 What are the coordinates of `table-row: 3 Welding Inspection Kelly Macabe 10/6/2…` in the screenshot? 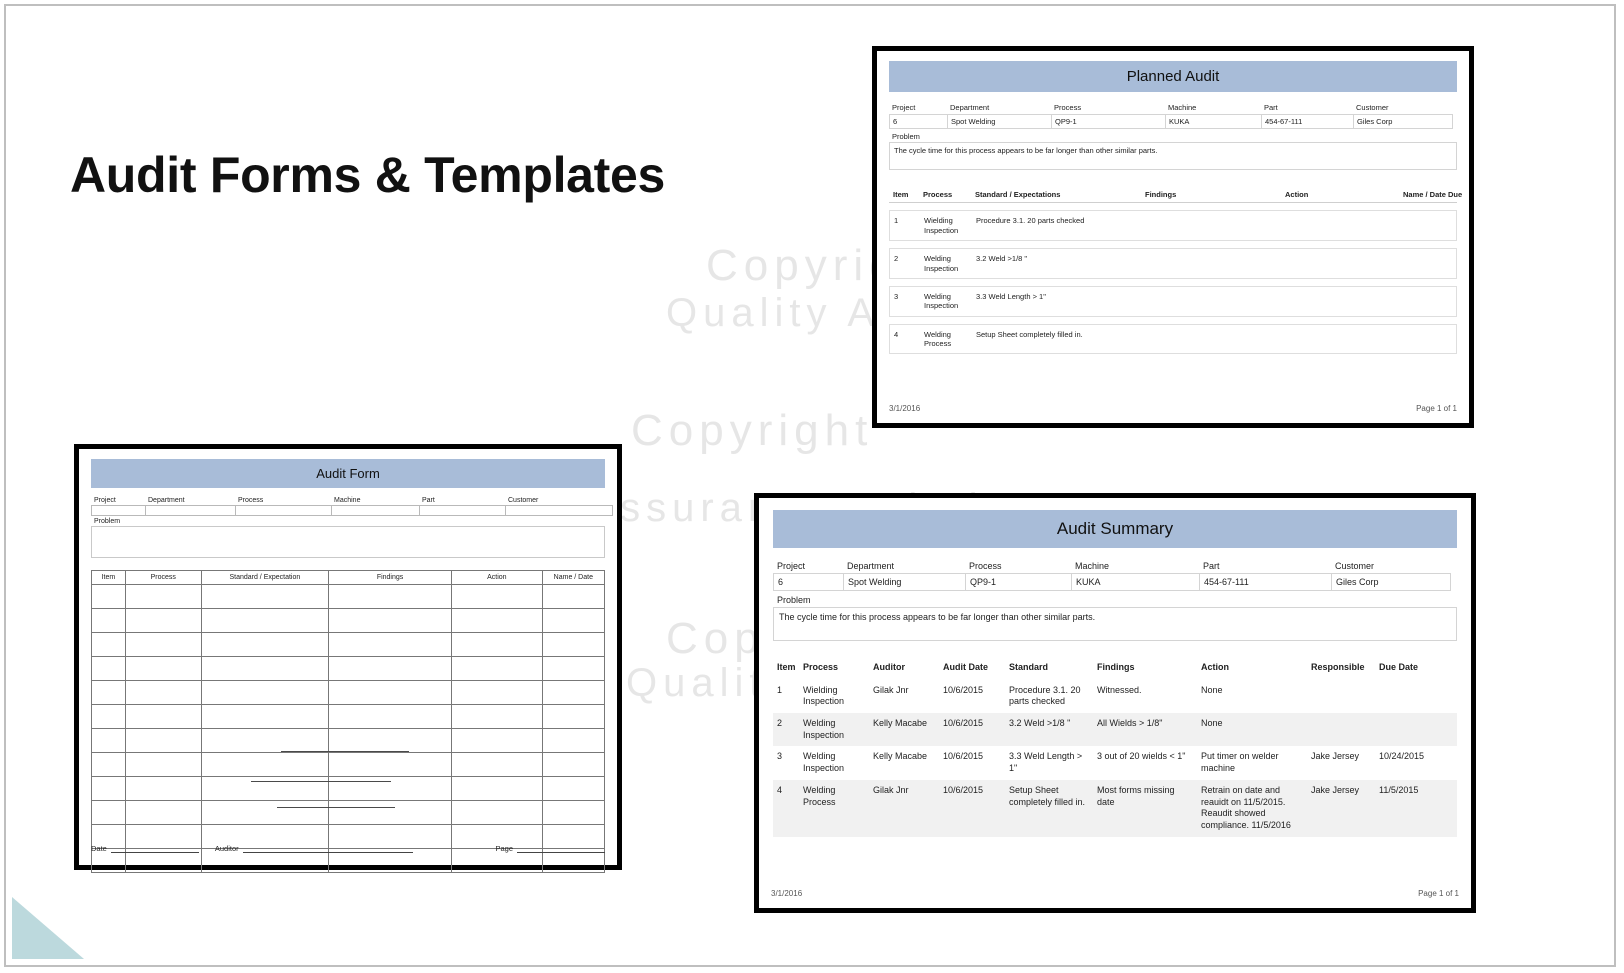 It's located at (1115, 762).